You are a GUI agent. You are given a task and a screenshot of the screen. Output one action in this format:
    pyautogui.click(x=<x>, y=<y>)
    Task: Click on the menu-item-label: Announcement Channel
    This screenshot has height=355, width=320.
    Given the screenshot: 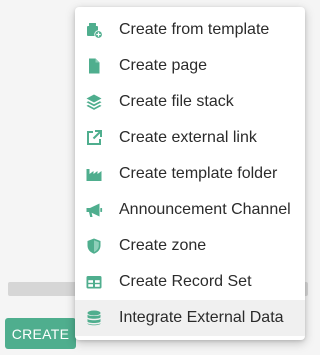 What is the action you would take?
    pyautogui.click(x=205, y=209)
    